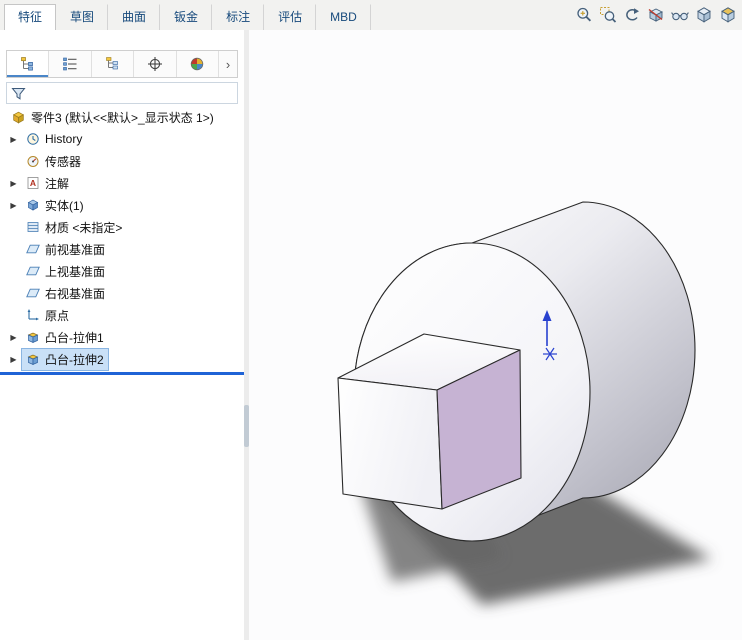  Describe the element at coordinates (122, 205) in the screenshot. I see `tree-item-solid-bodies: ▶ 实体(1)` at that location.